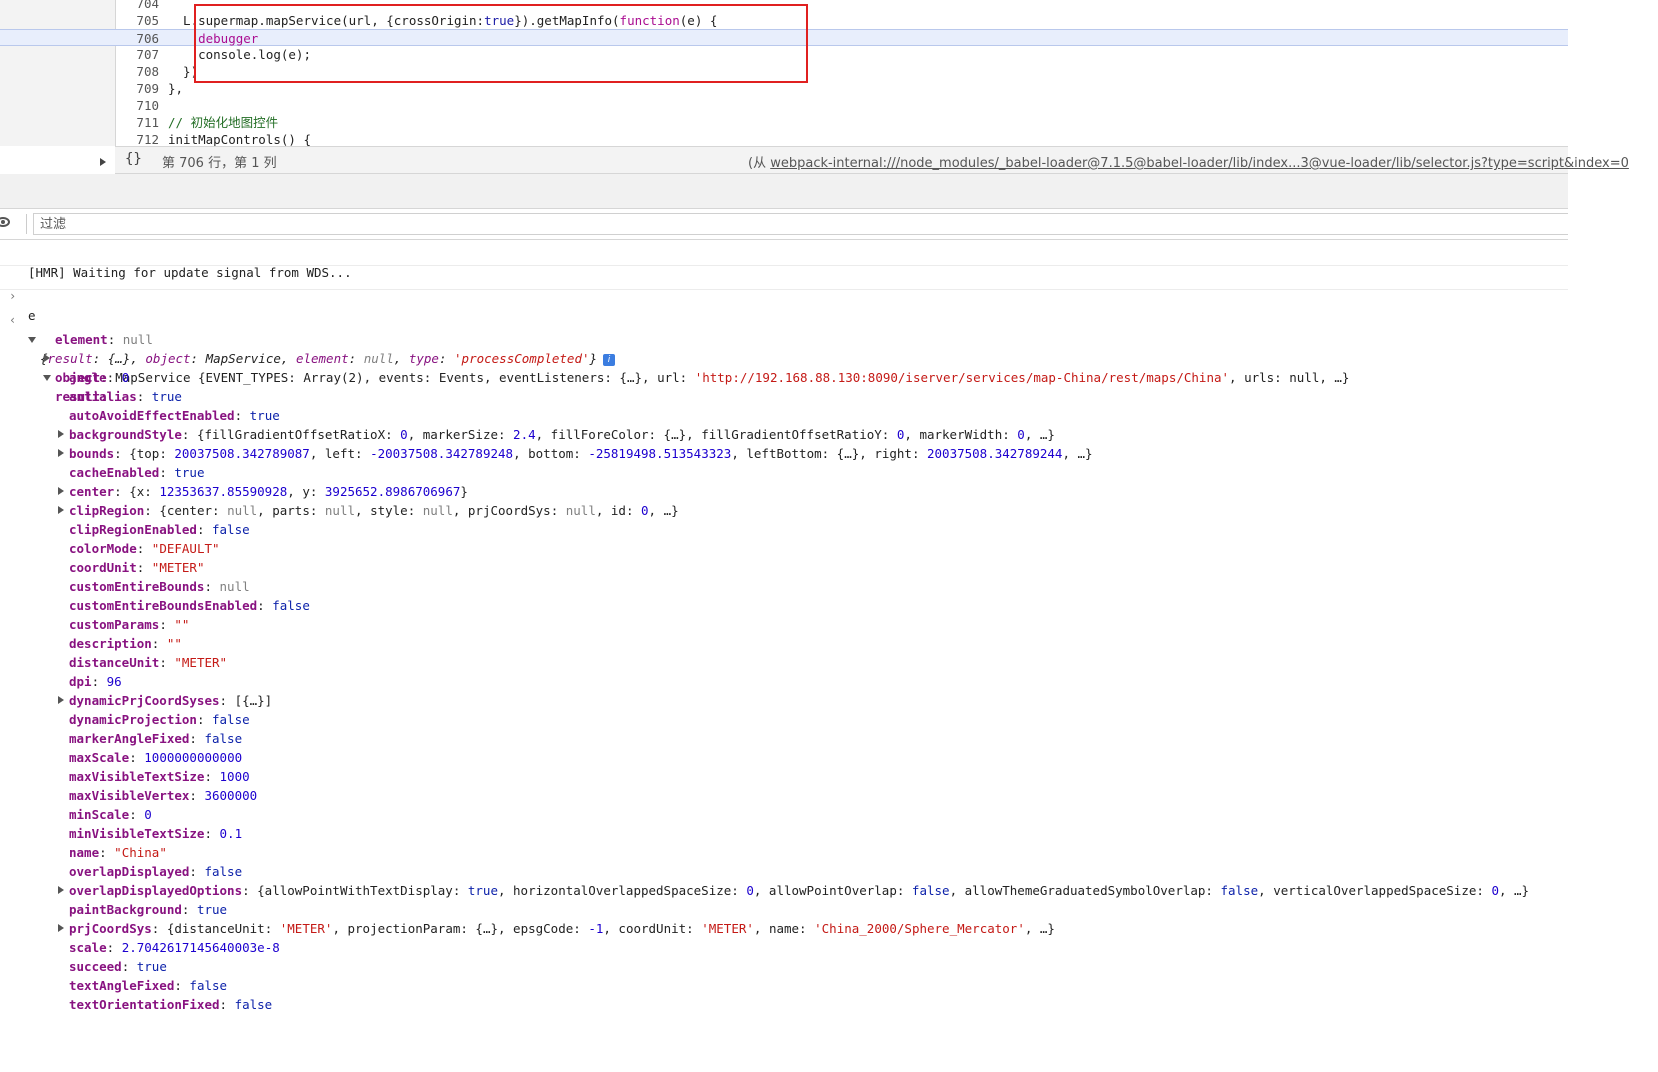 The image size is (1658, 1072). Describe the element at coordinates (137, 38) in the screenshot. I see `line-number: 706` at that location.